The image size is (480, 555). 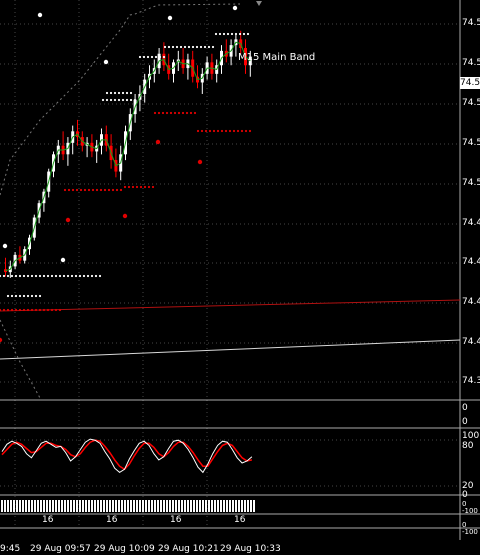 I want to click on resistance-line, so click(x=230, y=305).